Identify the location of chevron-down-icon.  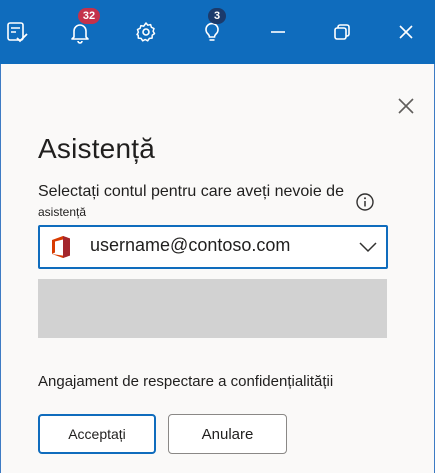
(368, 247).